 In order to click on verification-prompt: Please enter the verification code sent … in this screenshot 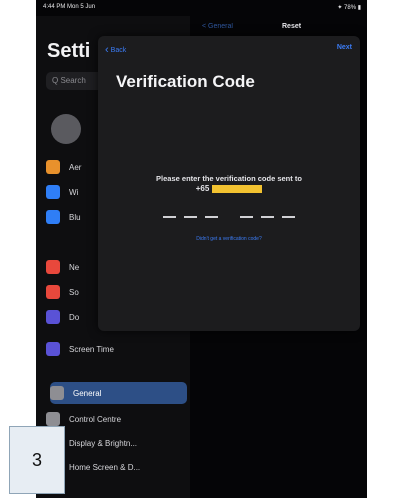, I will do `click(229, 178)`.